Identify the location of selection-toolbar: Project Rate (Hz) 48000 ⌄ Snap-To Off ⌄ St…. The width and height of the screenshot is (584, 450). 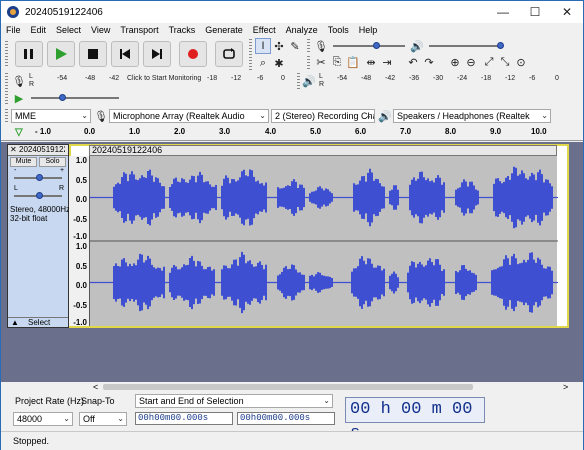
(292, 411).